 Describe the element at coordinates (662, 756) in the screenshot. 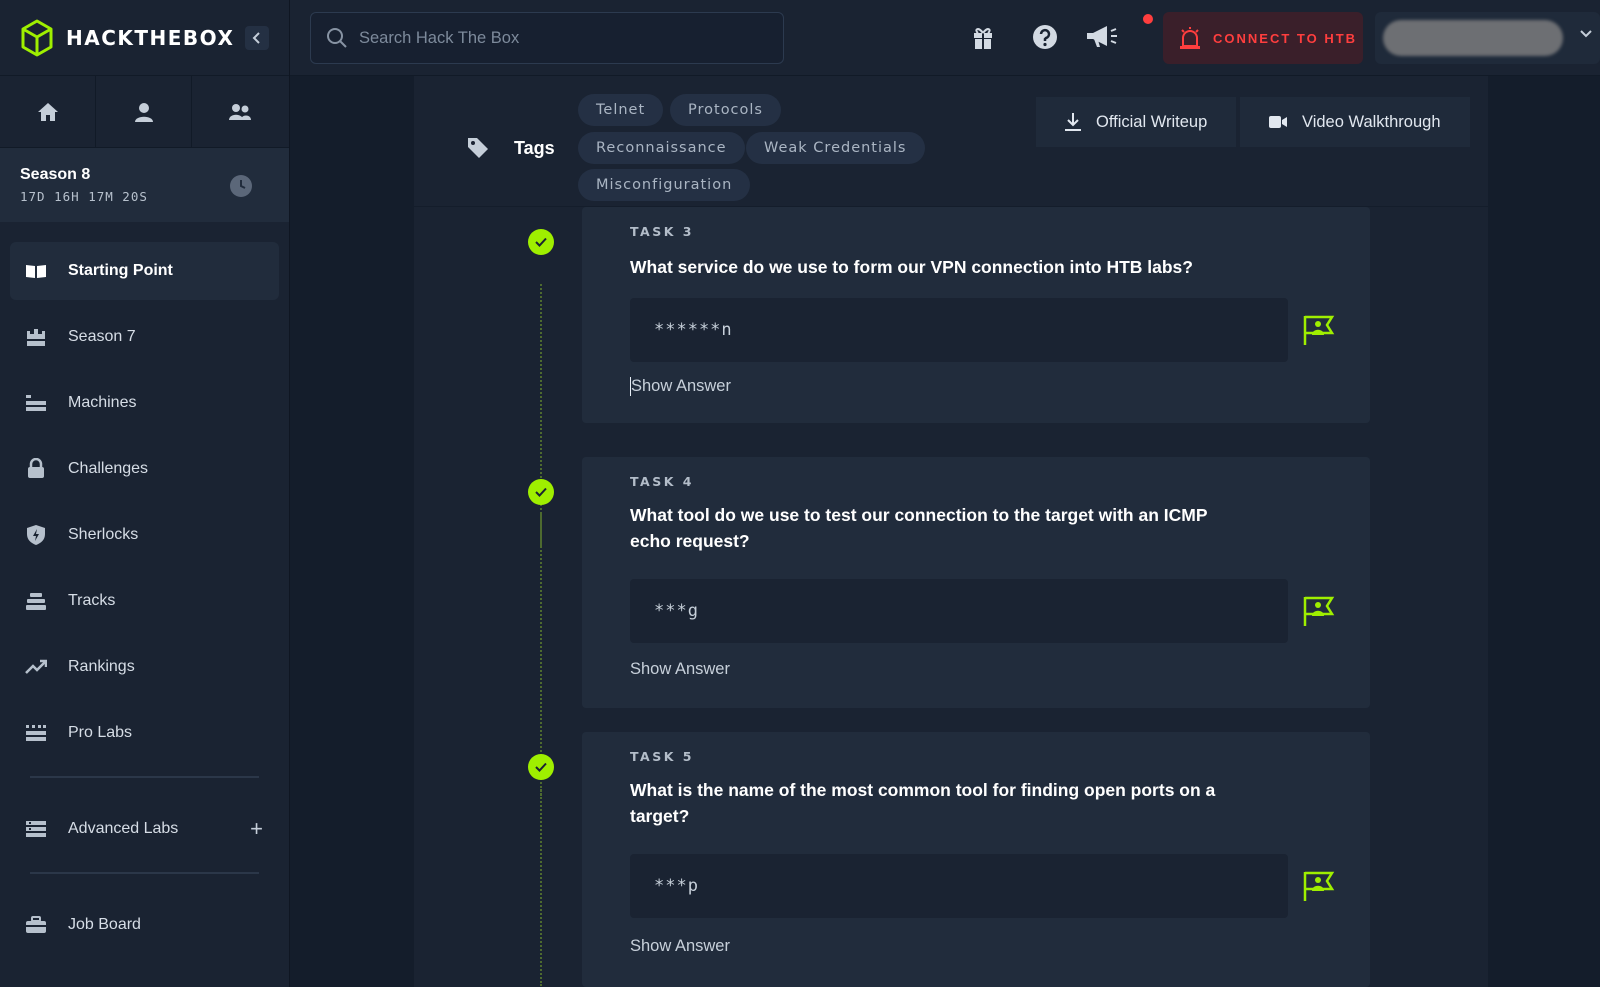

I see `task-label: TASK 5` at that location.